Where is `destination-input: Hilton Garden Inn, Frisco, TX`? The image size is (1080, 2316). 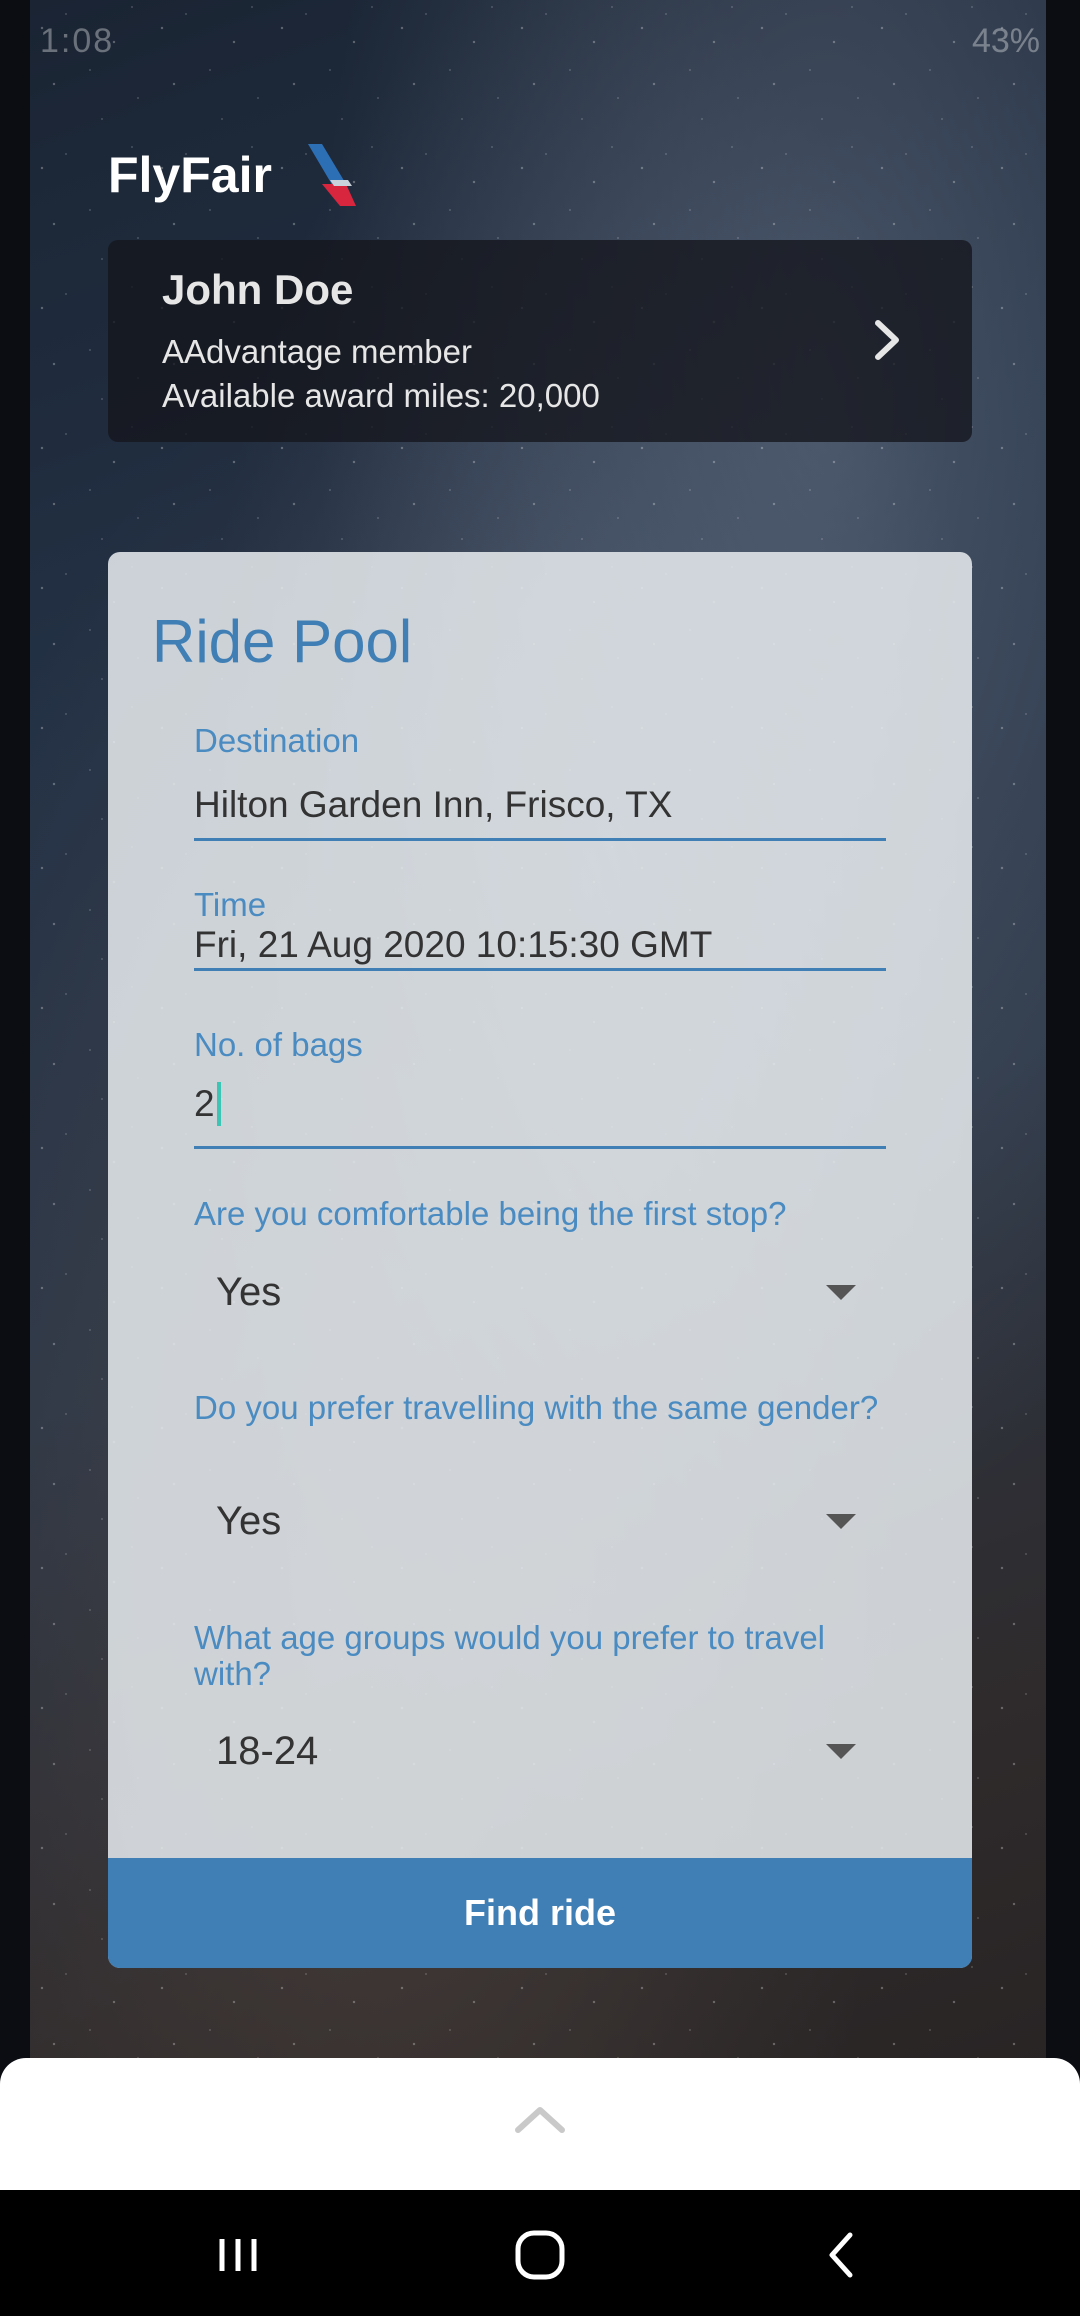
destination-input: Hilton Garden Inn, Frisco, TX is located at coordinates (540, 809).